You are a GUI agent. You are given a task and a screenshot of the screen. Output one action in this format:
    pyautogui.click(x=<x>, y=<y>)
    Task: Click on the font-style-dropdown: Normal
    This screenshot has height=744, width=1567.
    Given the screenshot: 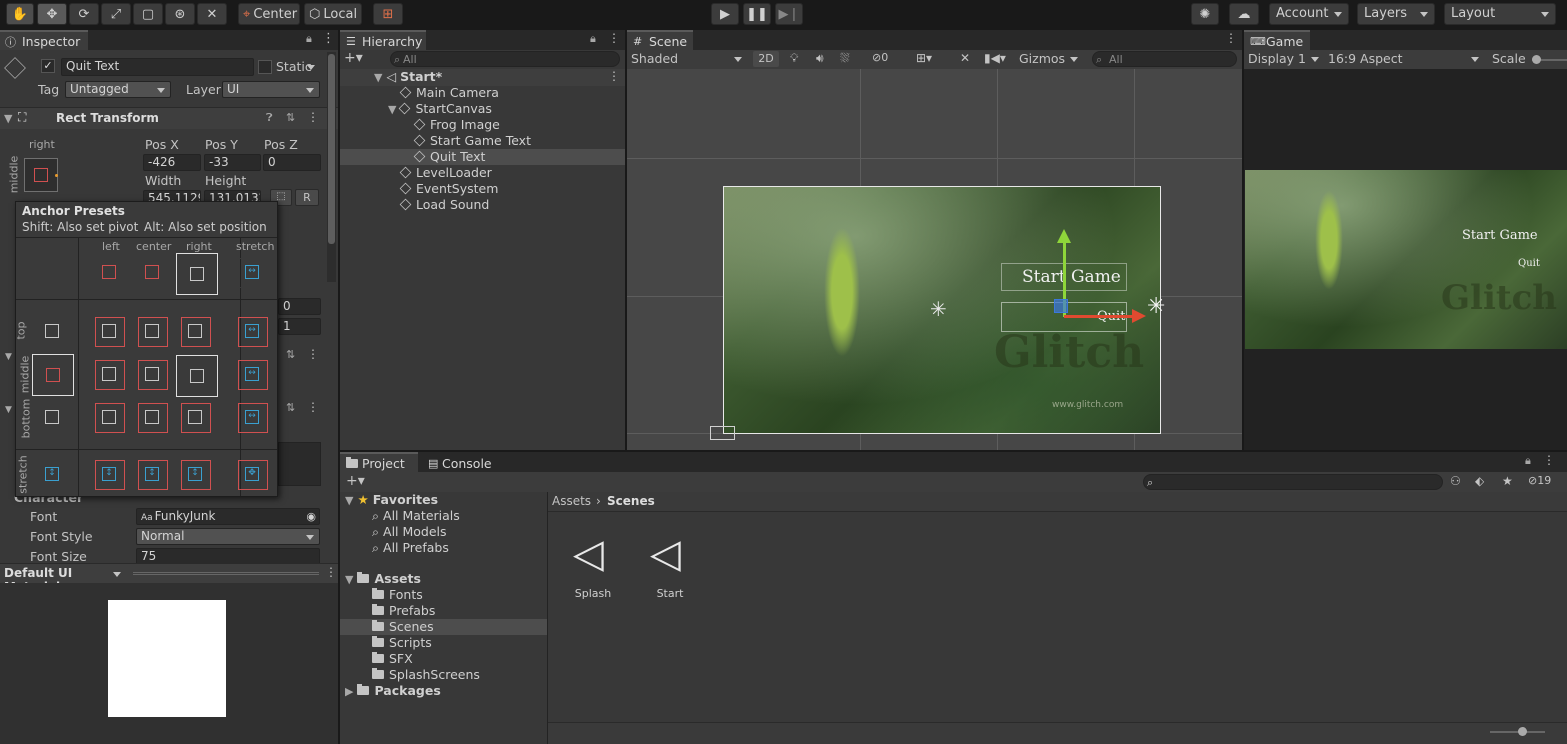 What is the action you would take?
    pyautogui.click(x=228, y=536)
    